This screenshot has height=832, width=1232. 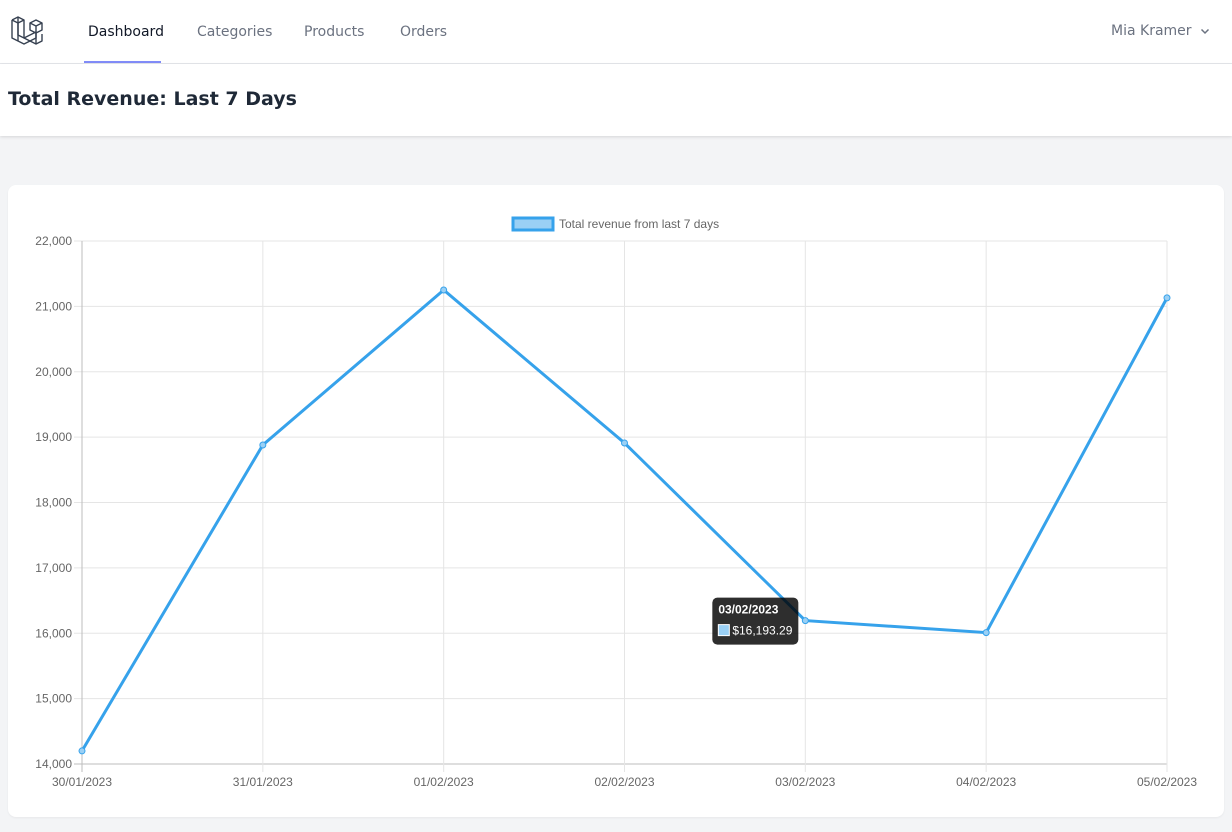 I want to click on chart-tooltip: 03/02/2023 $16,193.29, so click(x=755, y=621).